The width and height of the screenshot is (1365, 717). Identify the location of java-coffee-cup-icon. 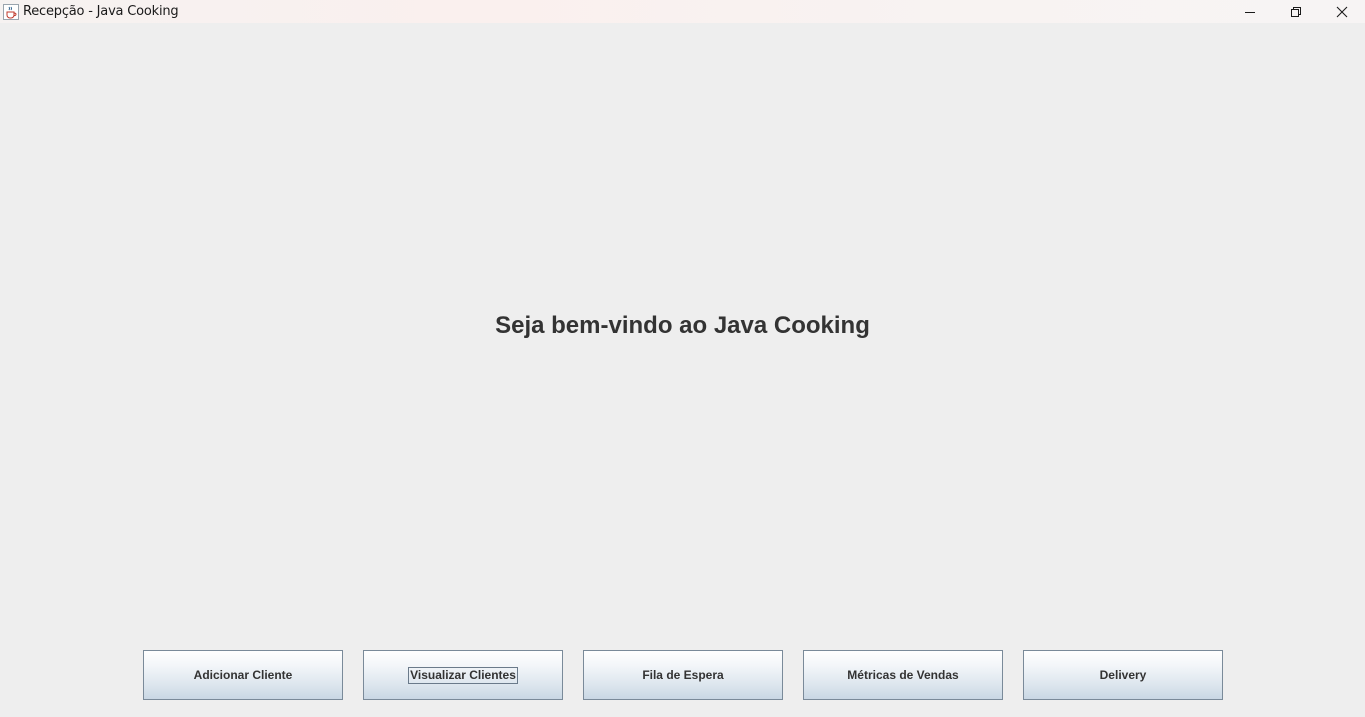
(11, 11).